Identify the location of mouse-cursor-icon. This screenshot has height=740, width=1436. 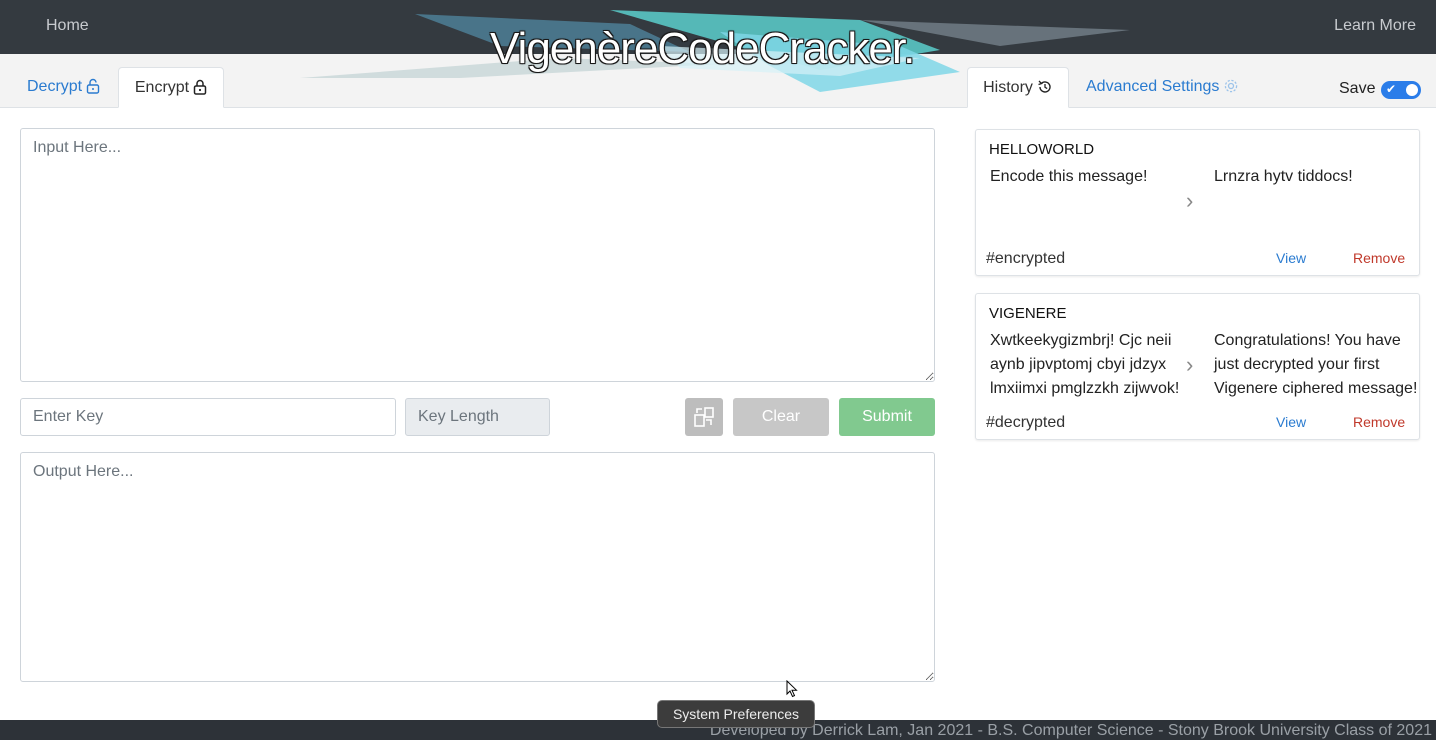
(792, 689).